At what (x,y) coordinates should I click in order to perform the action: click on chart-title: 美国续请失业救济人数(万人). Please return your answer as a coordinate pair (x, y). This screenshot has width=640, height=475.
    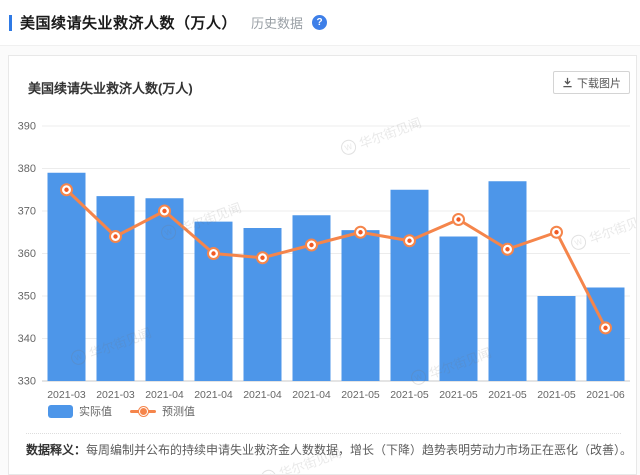
    Looking at the image, I should click on (110, 88).